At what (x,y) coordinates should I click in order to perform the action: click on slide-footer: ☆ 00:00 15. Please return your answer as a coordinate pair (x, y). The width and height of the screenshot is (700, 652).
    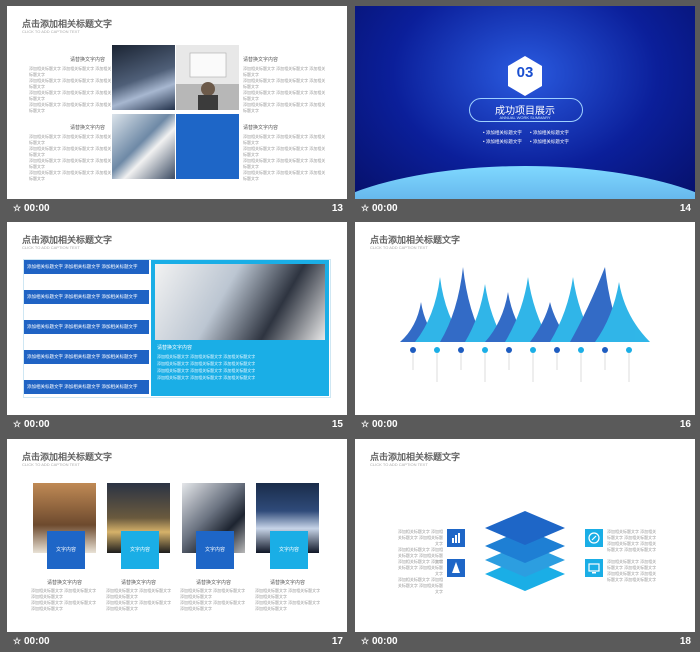
    Looking at the image, I should click on (177, 425).